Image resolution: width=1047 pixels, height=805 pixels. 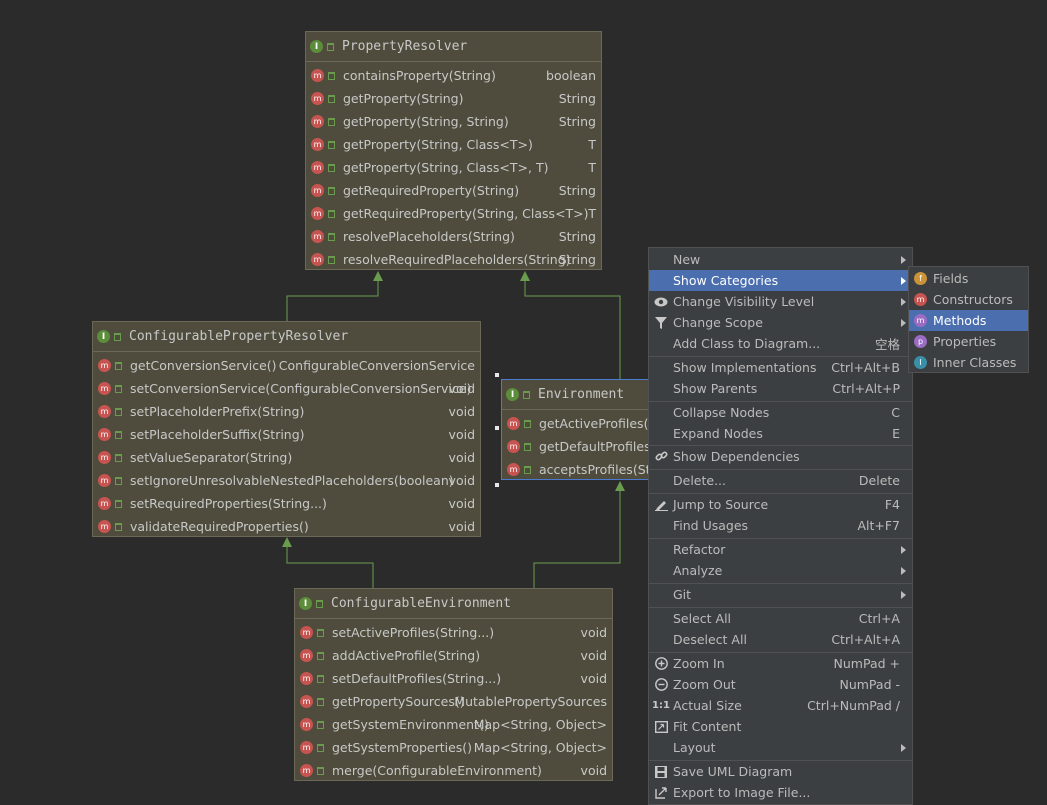 What do you see at coordinates (438, 144) in the screenshot?
I see `method-name: getProperty(String, Class<T>)` at bounding box center [438, 144].